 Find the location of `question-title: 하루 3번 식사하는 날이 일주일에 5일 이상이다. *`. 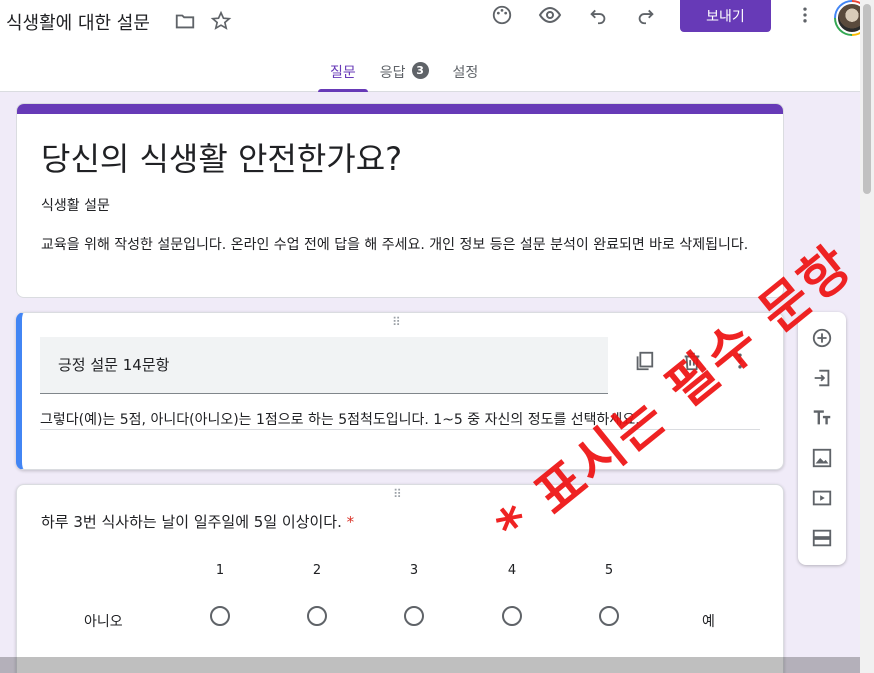

question-title: 하루 3번 식사하는 날이 일주일에 5일 이상이다. * is located at coordinates (197, 521).